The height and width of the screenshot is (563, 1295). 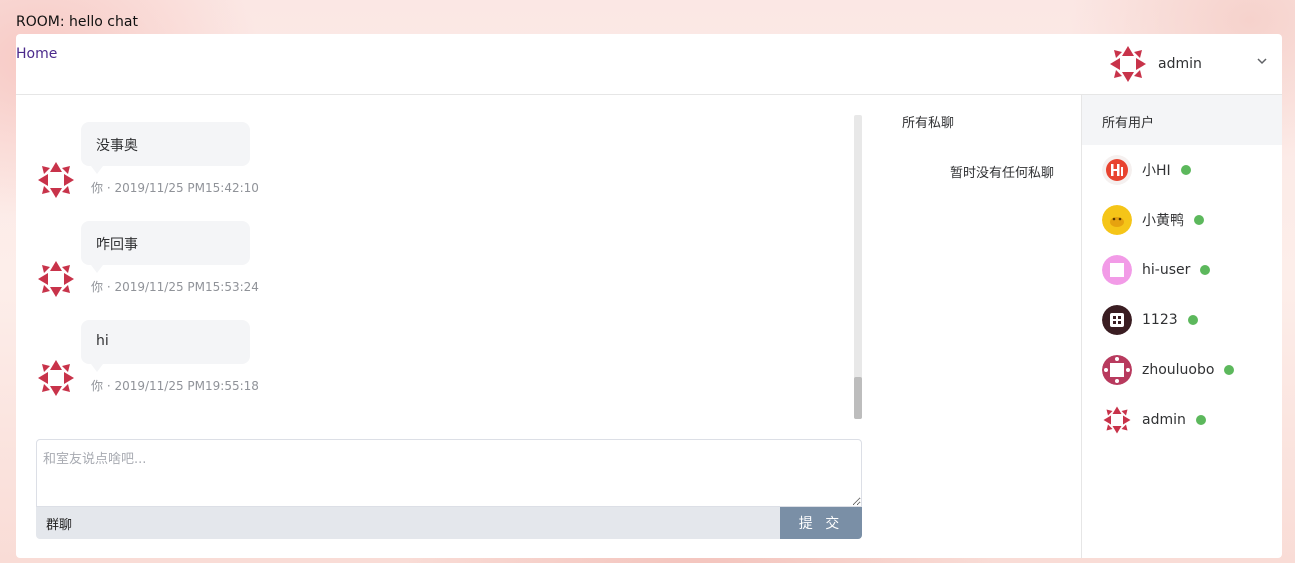 I want to click on top-header: Home admin, so click(x=649, y=64).